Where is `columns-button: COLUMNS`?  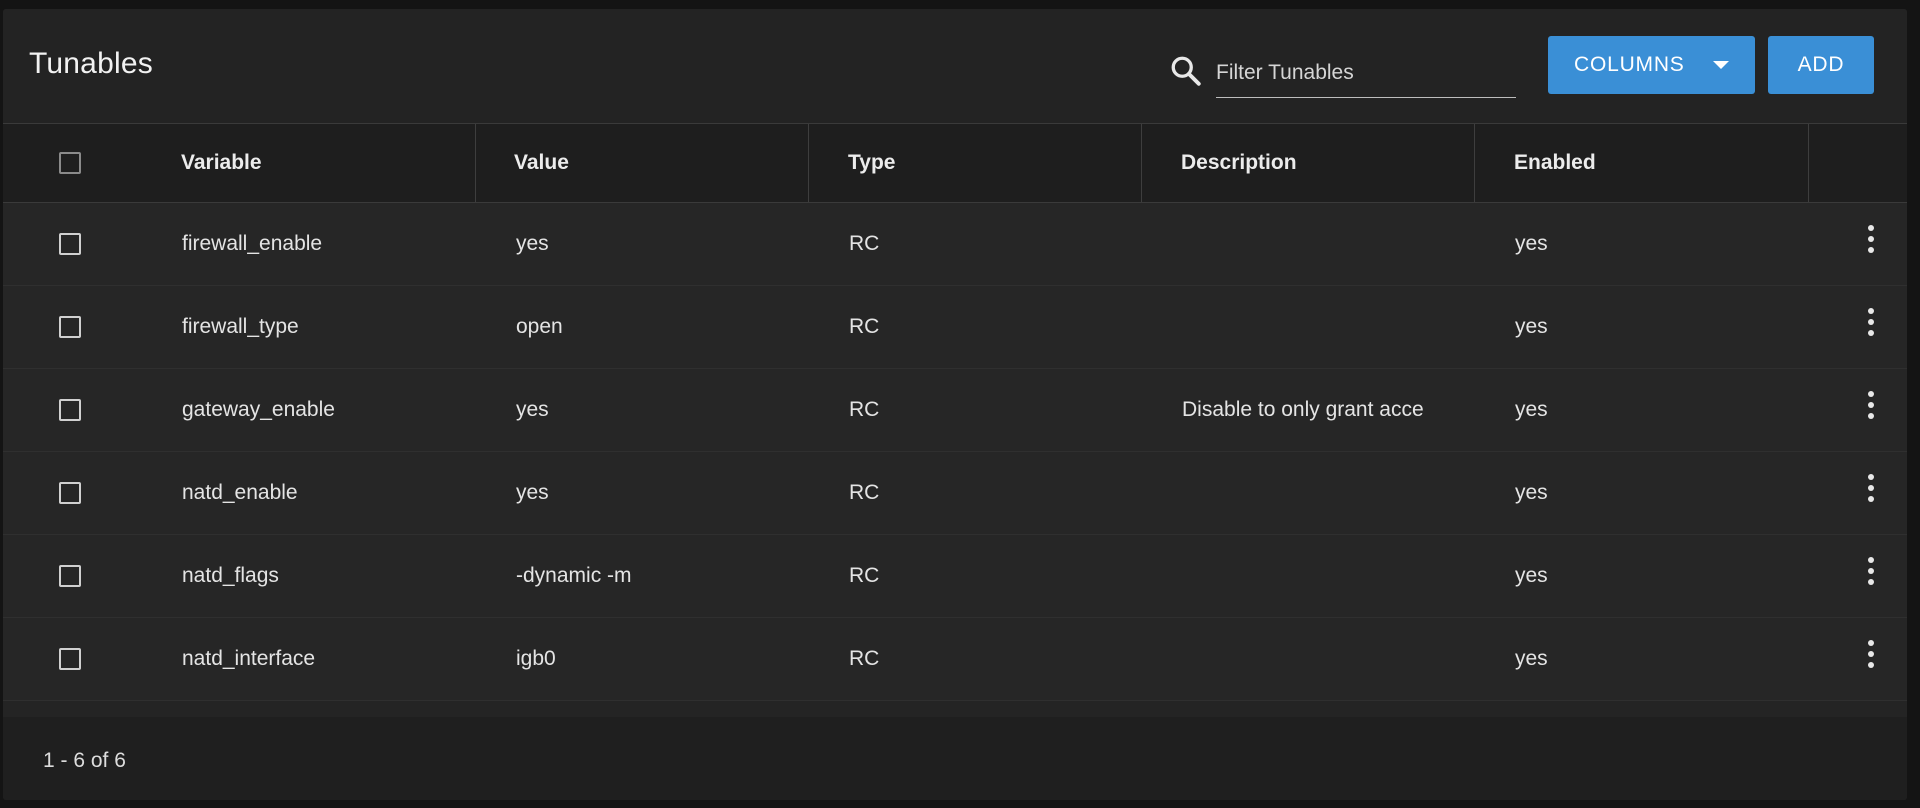 columns-button: COLUMNS is located at coordinates (1651, 65).